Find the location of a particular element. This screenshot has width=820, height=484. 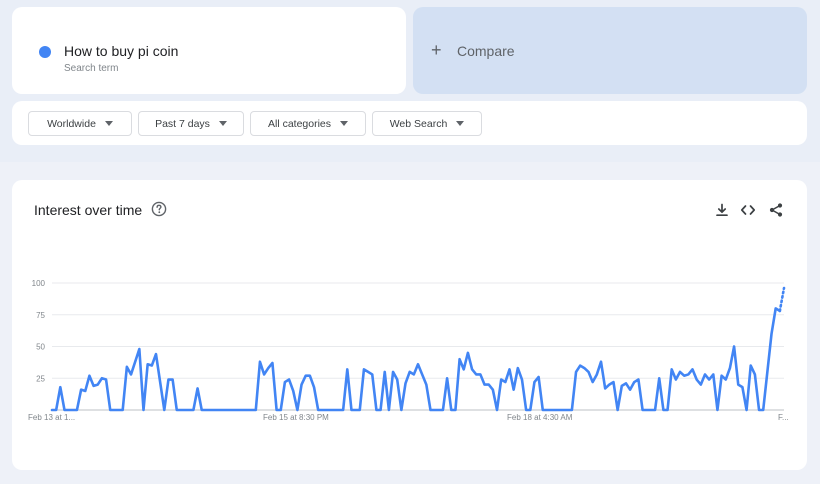

y-tick-label: 100 is located at coordinates (39, 283).